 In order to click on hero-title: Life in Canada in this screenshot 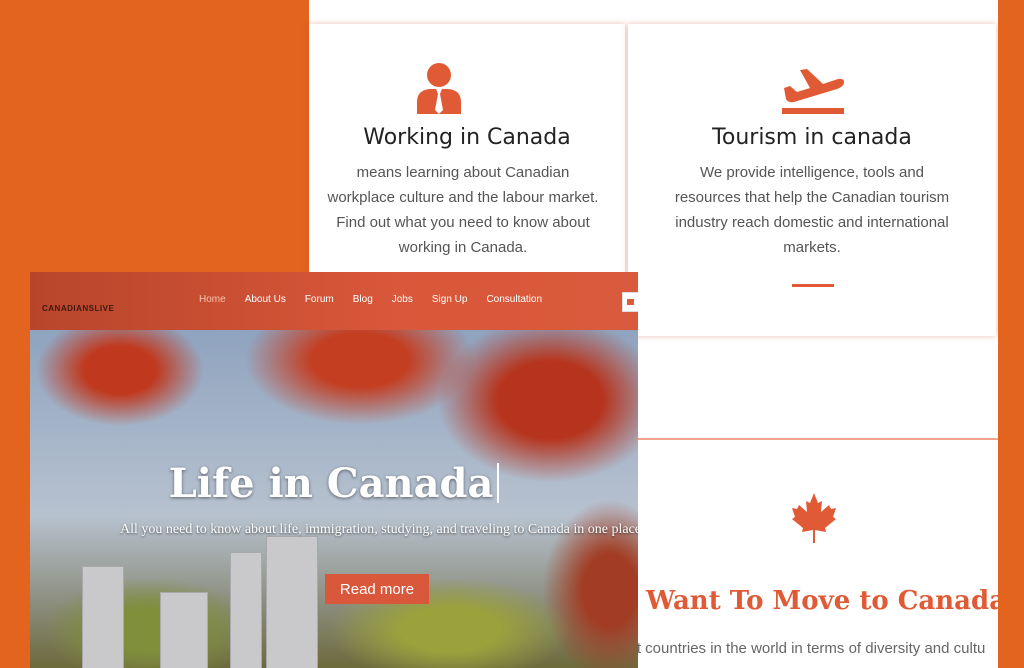, I will do `click(334, 483)`.